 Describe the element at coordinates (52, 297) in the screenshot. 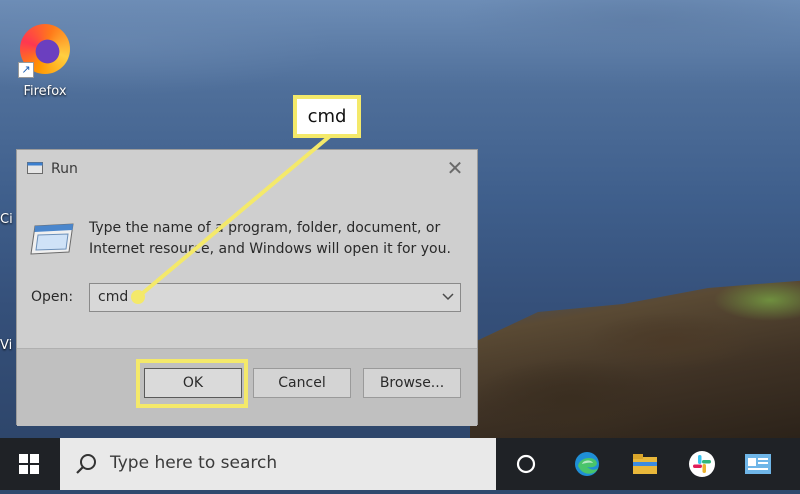

I see `open-label: Open:` at that location.